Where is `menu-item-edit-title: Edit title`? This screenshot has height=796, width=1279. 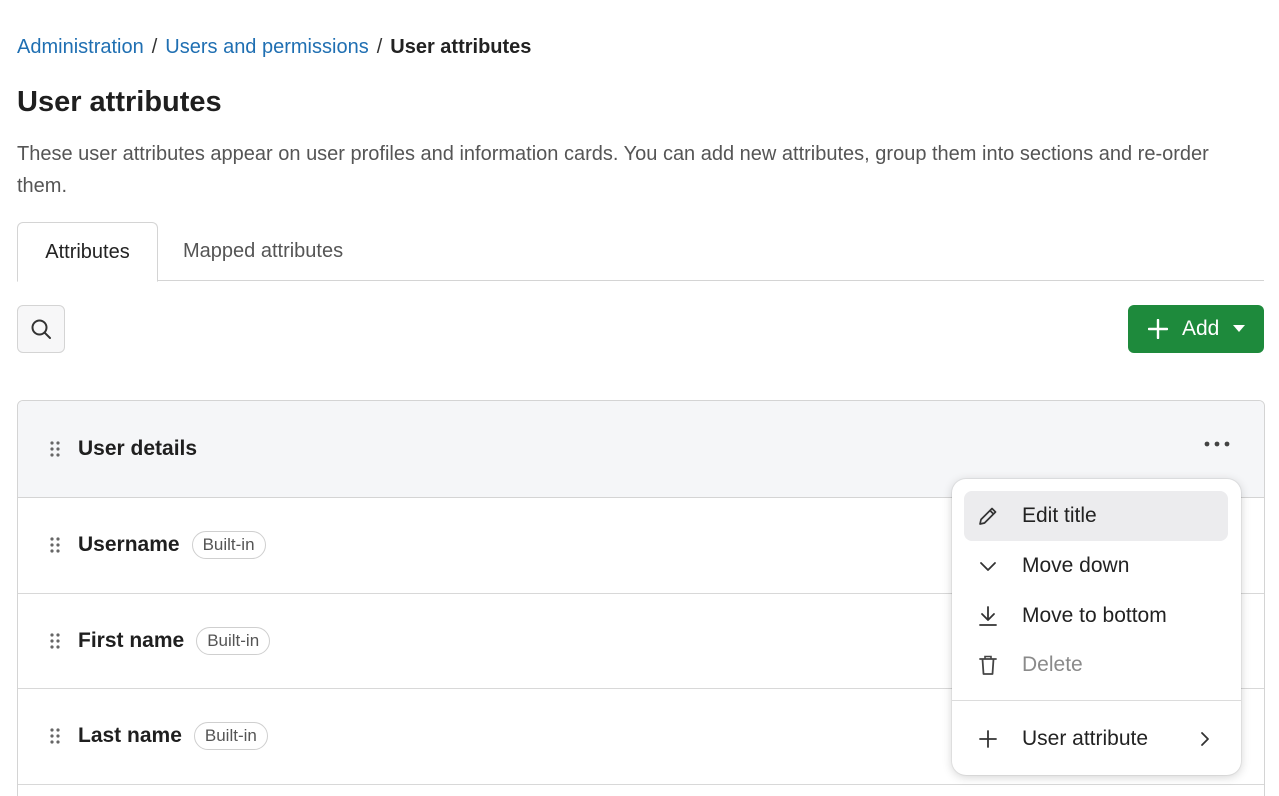
menu-item-edit-title: Edit title is located at coordinates (1096, 516).